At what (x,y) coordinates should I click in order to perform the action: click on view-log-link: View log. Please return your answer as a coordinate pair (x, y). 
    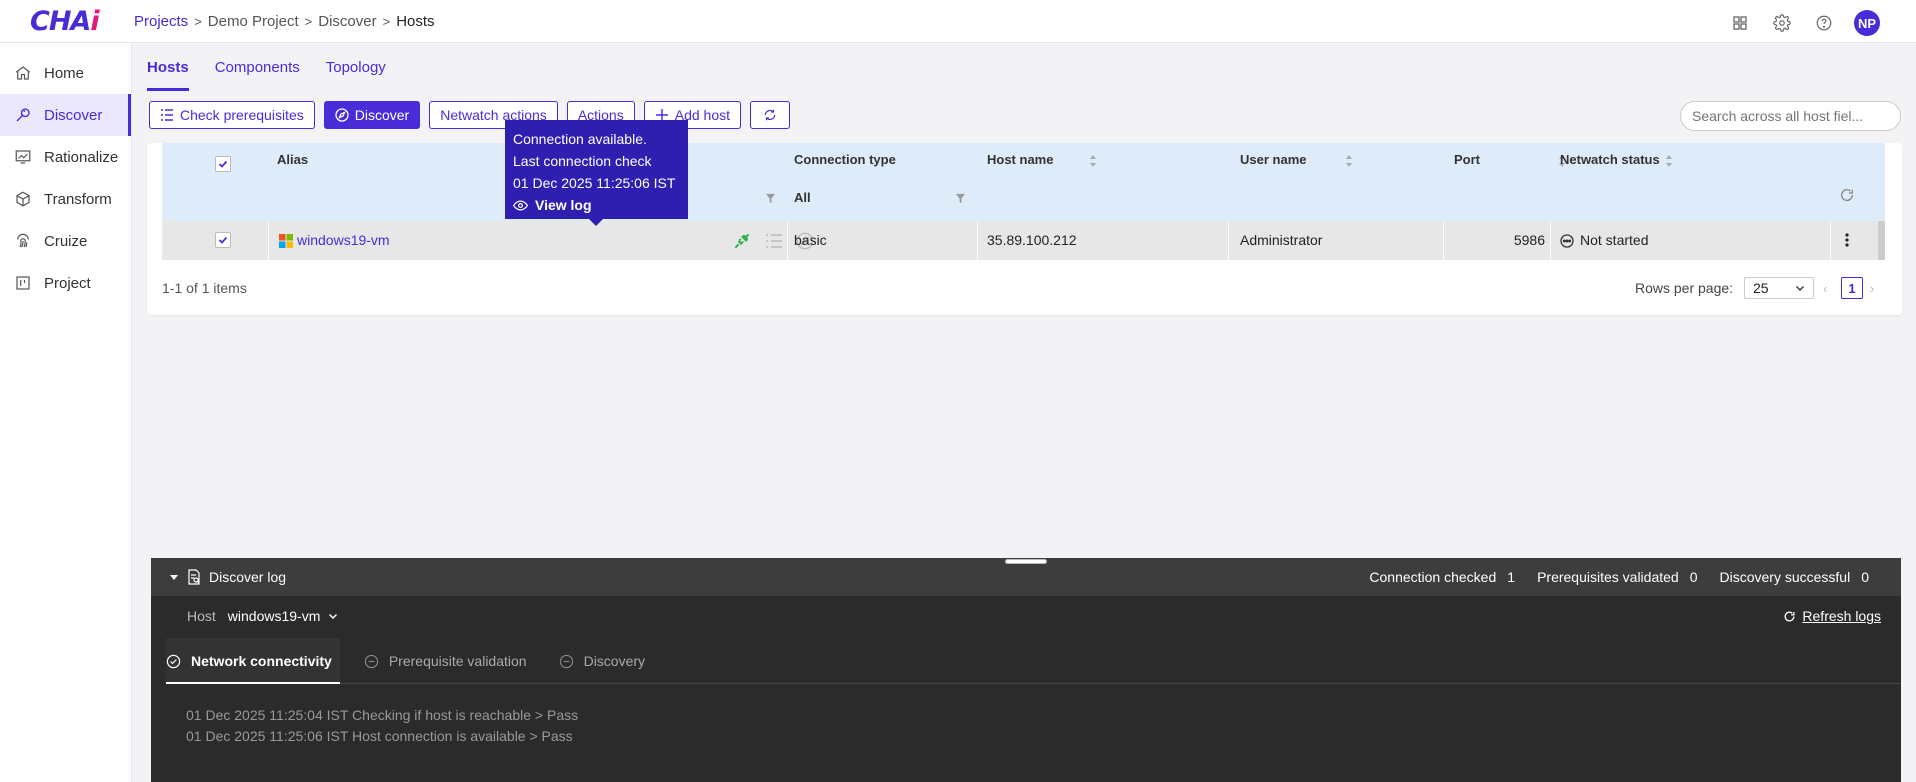
    Looking at the image, I should click on (596, 205).